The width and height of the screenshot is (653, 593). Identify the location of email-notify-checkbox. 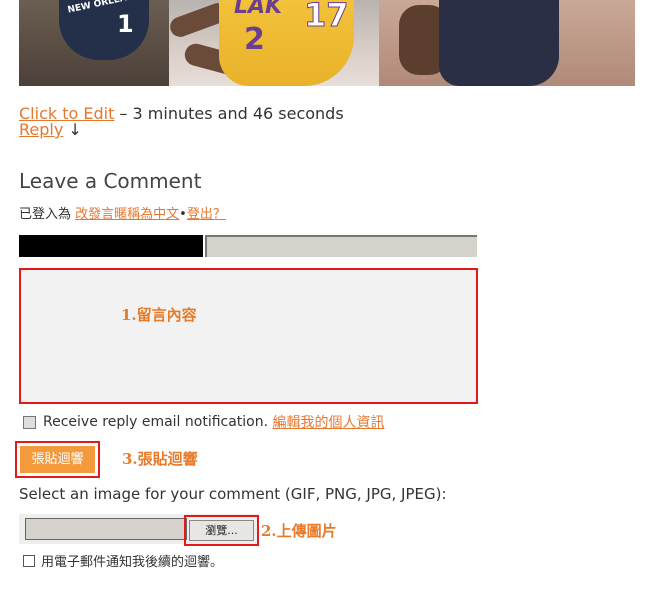
(29, 560).